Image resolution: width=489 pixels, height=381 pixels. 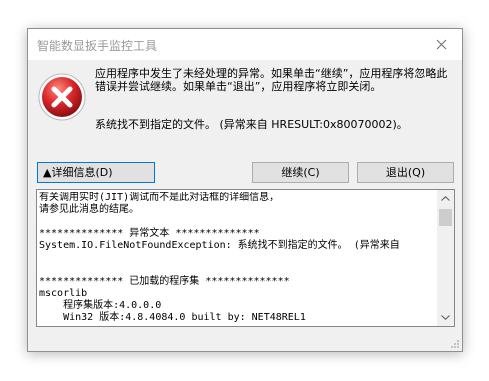 What do you see at coordinates (82, 172) in the screenshot?
I see `details-button-label: 详细信息(D)` at bounding box center [82, 172].